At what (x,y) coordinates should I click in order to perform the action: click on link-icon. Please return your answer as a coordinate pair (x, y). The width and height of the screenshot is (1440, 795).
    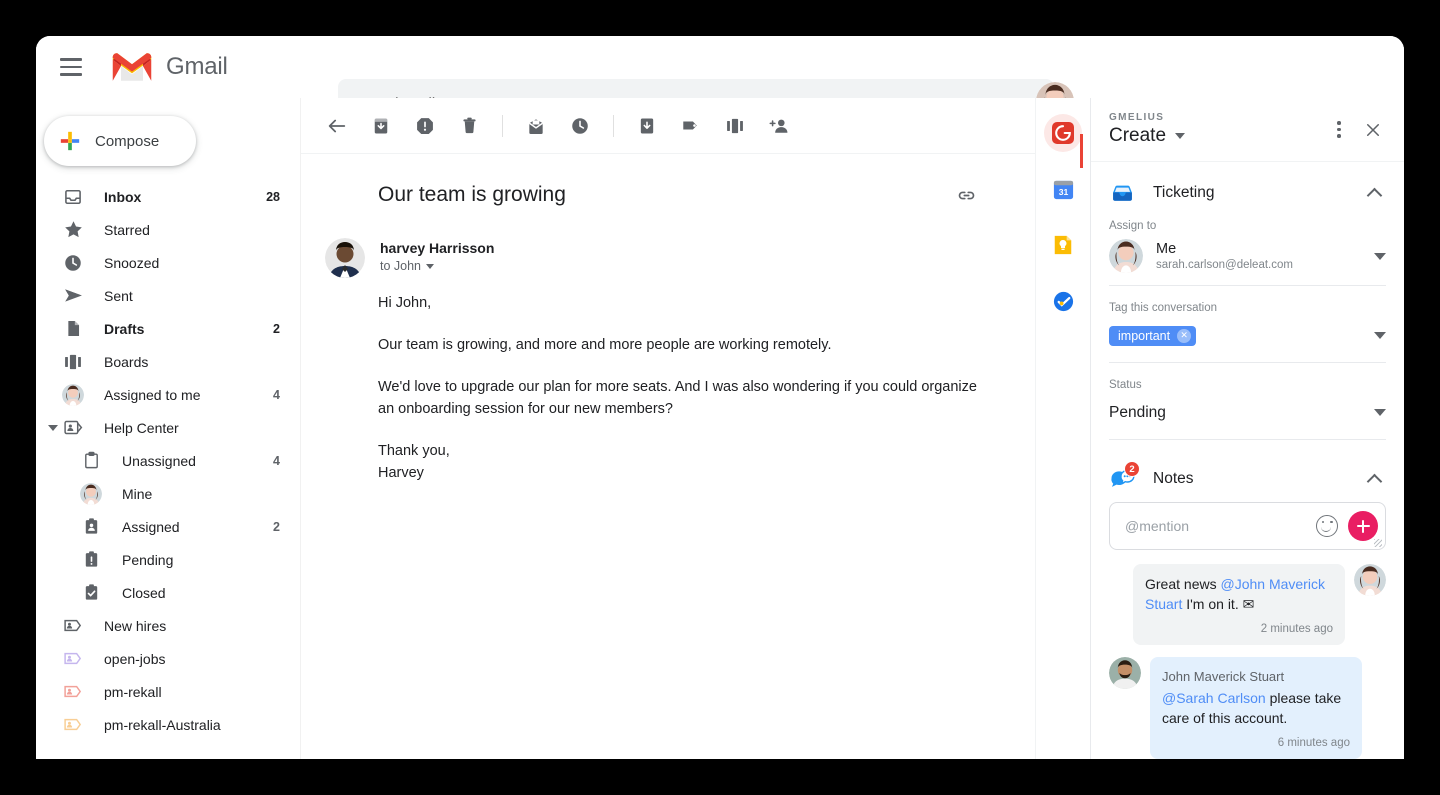
    Looking at the image, I should click on (966, 195).